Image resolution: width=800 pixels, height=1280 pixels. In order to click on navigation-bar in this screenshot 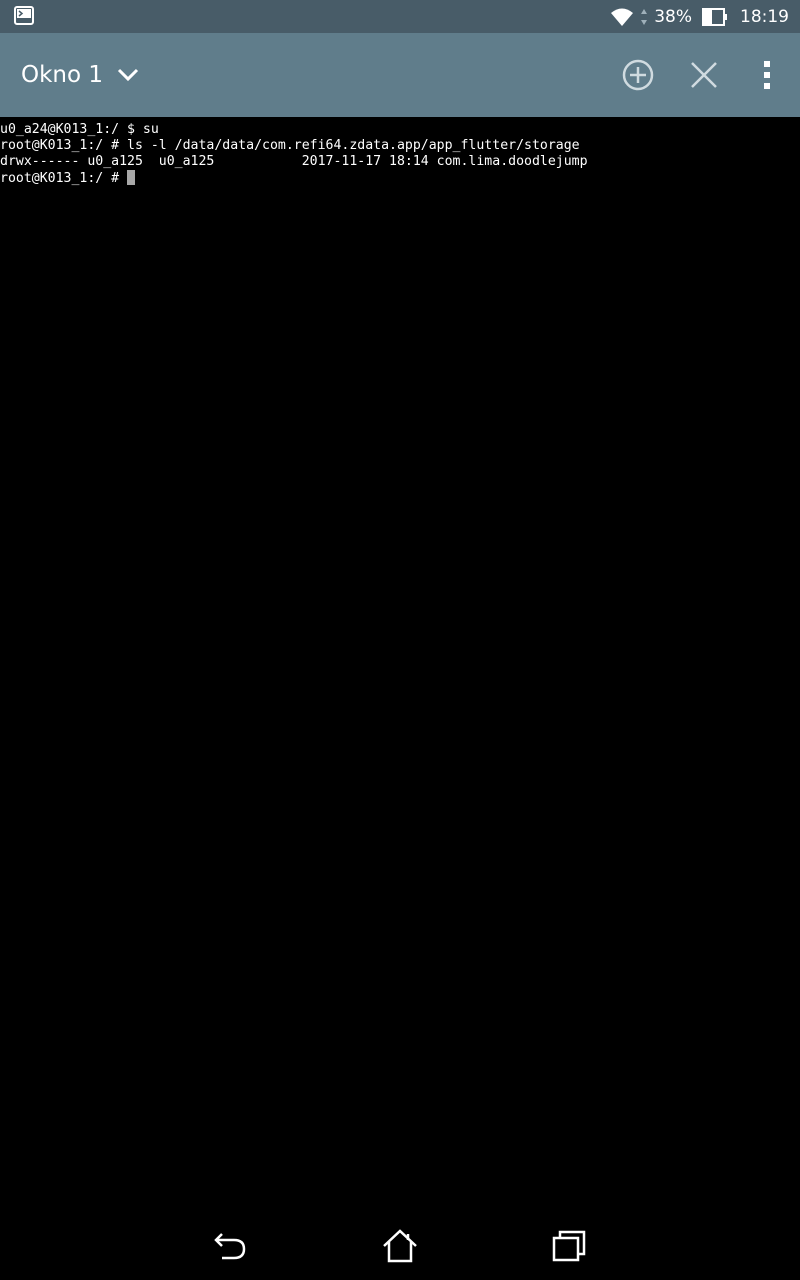, I will do `click(400, 1244)`.